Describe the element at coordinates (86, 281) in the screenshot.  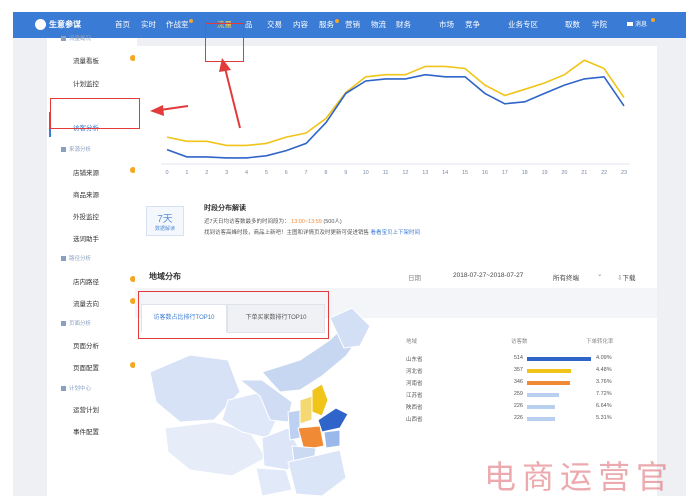
I see `sidebar-item-shop-path: 店内路径` at that location.